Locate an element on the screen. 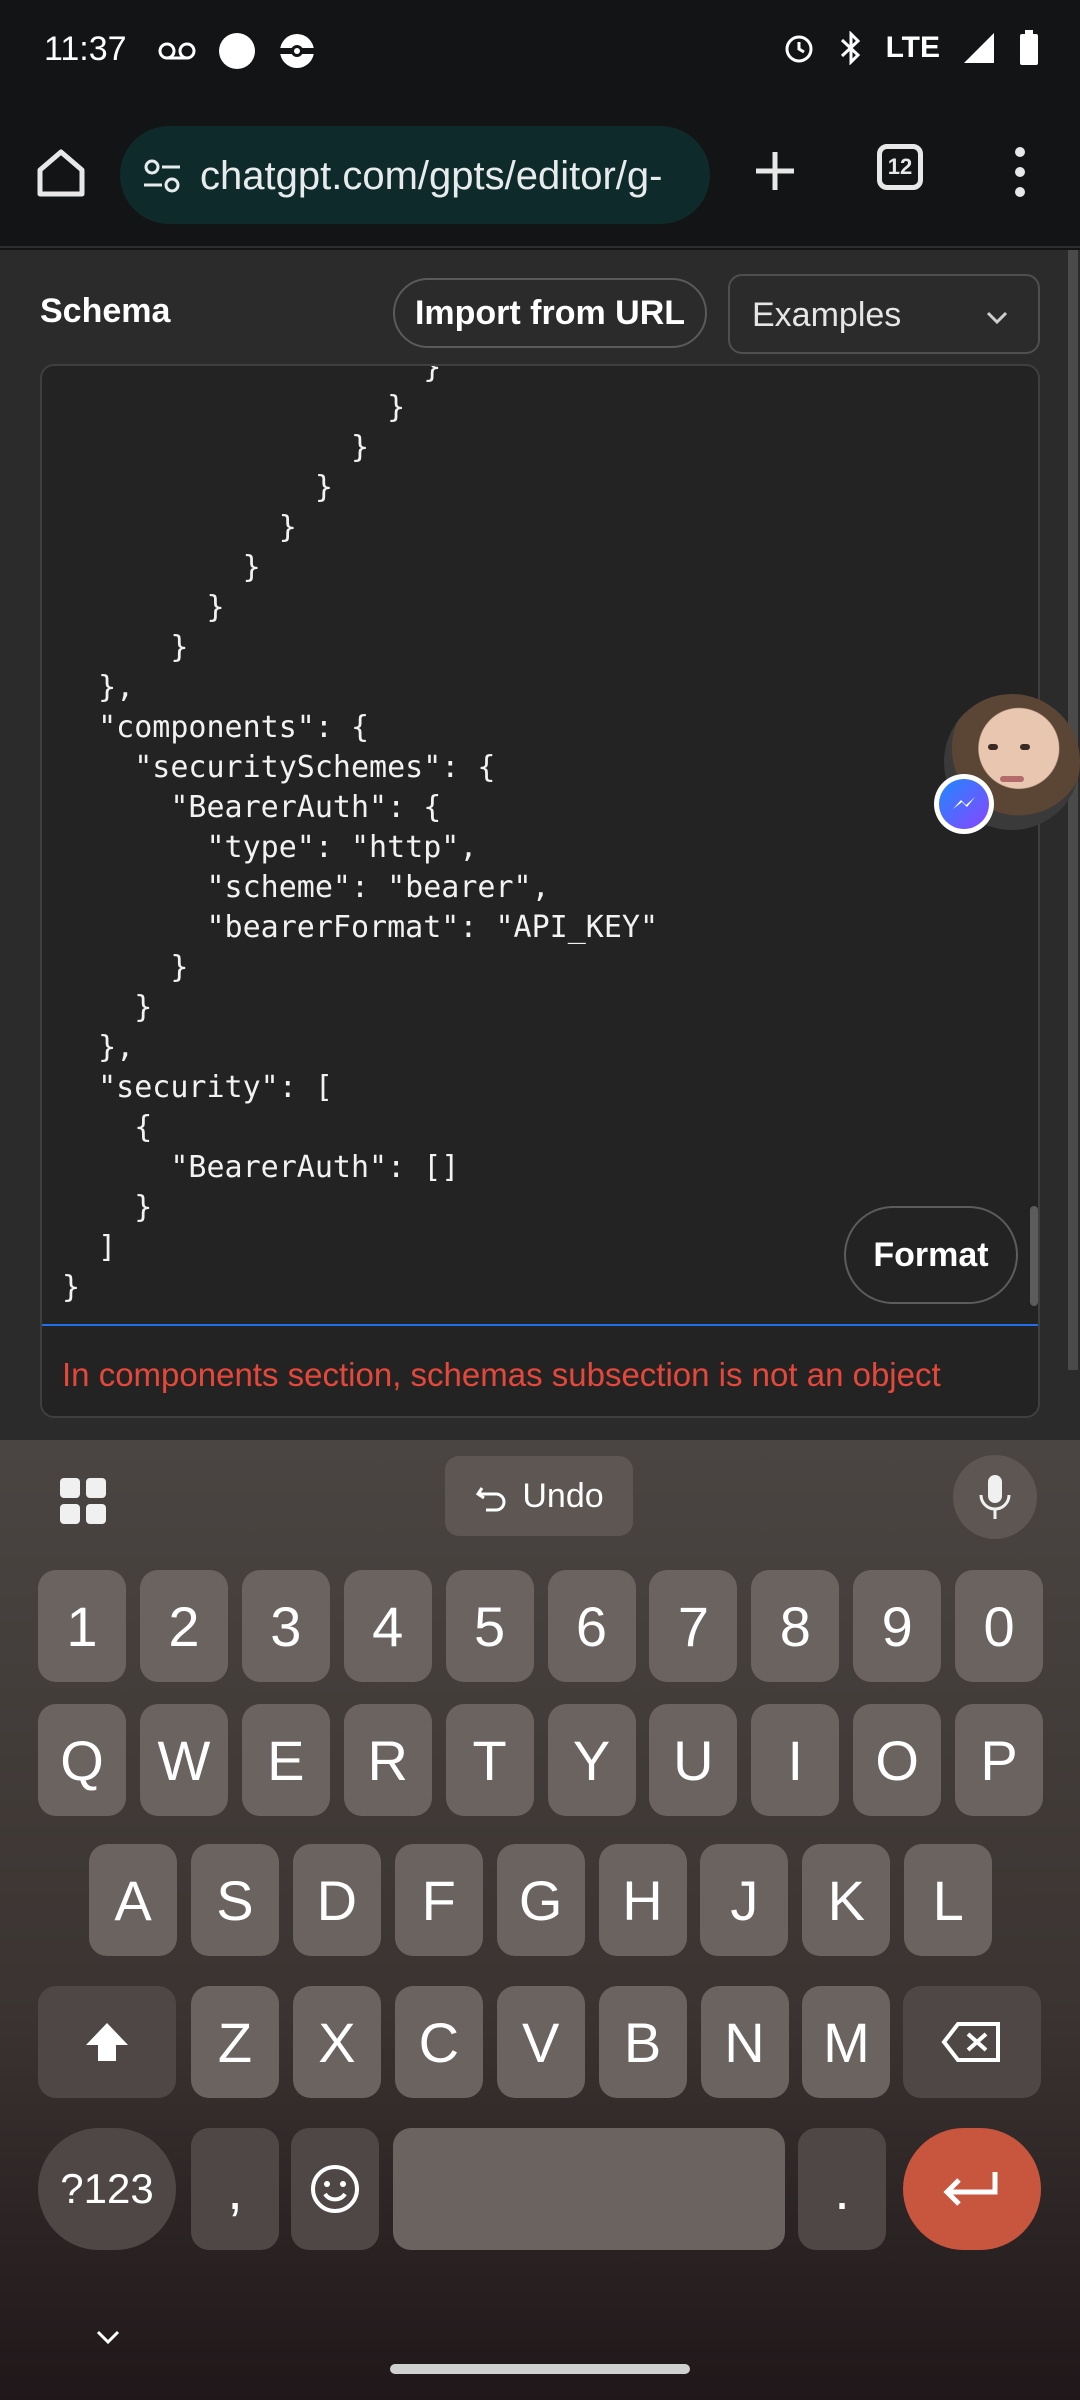  key-n: N is located at coordinates (744, 2042).